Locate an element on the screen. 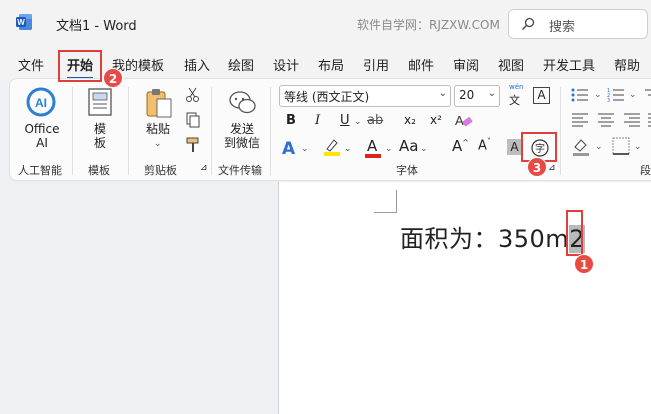  office-ai-icon: AI is located at coordinates (41, 102).